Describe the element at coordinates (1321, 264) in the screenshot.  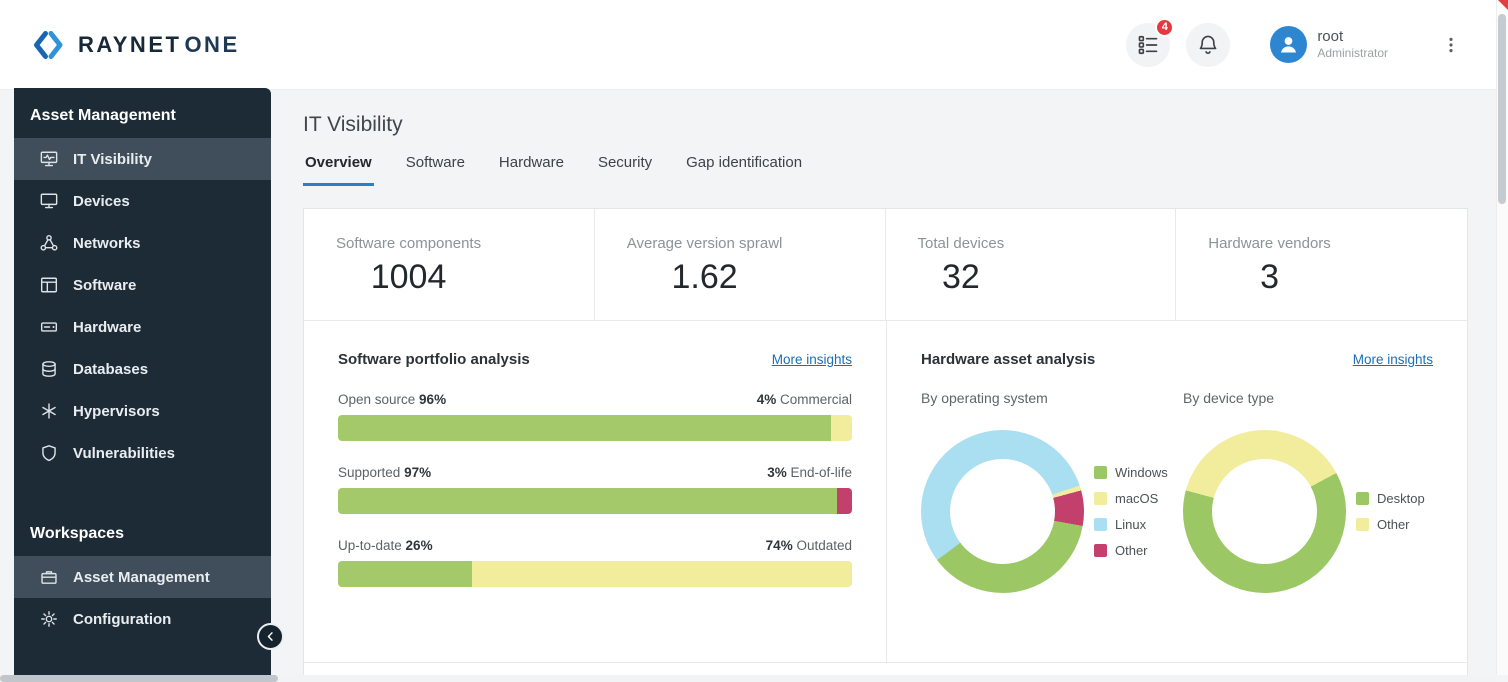
I see `stat-card-hardware-vendors: Hardware vendors 3` at that location.